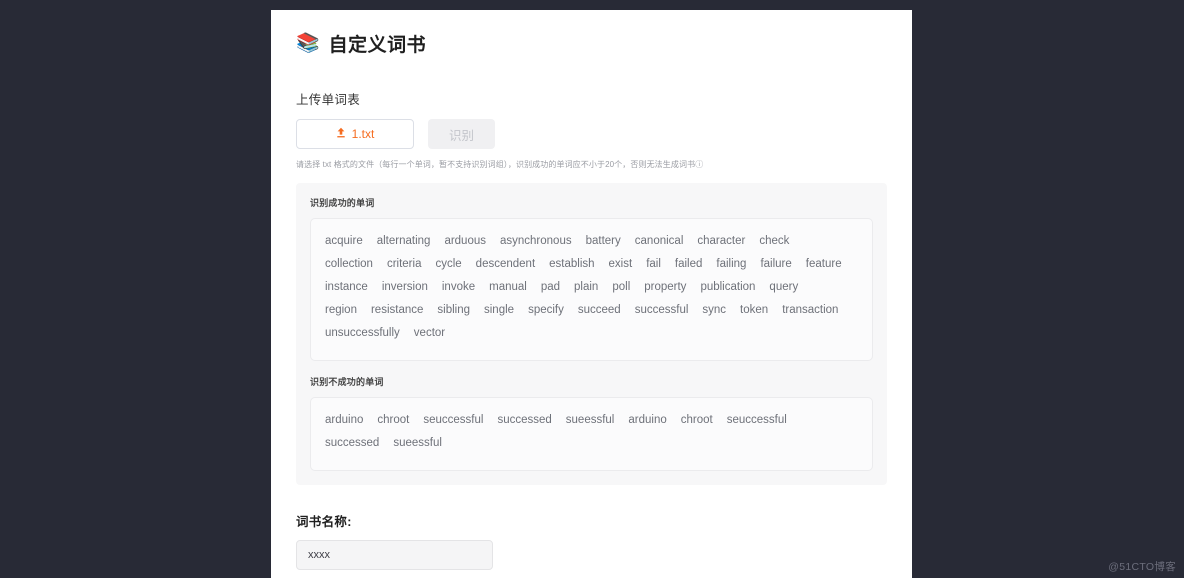  Describe the element at coordinates (499, 310) in the screenshot. I see `word-item: single` at that location.